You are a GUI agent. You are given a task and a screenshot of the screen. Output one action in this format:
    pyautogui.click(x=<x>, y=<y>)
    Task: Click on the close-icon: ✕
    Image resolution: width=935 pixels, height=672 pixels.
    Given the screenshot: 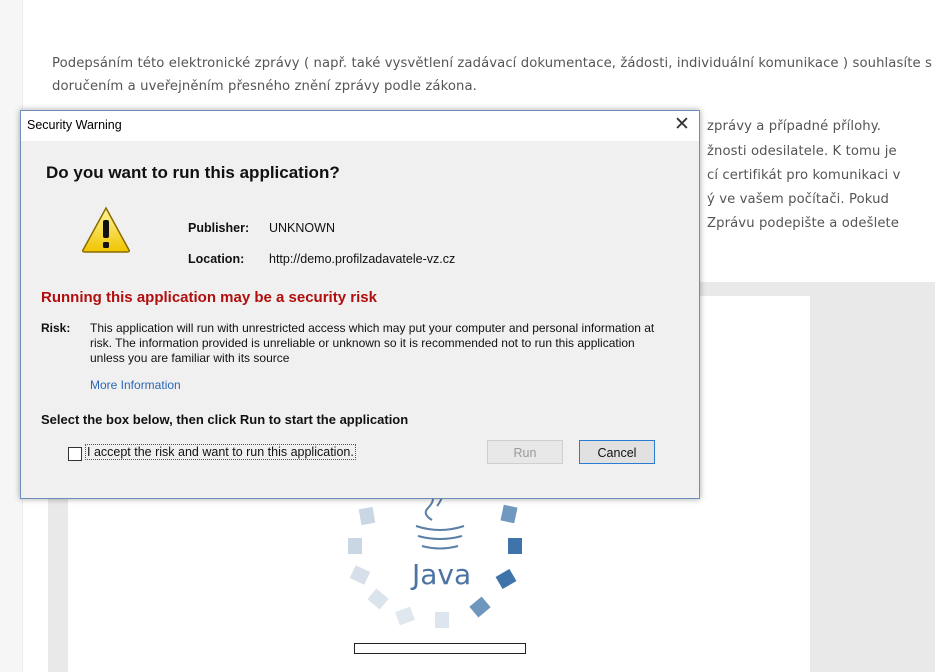 What is the action you would take?
    pyautogui.click(x=682, y=124)
    